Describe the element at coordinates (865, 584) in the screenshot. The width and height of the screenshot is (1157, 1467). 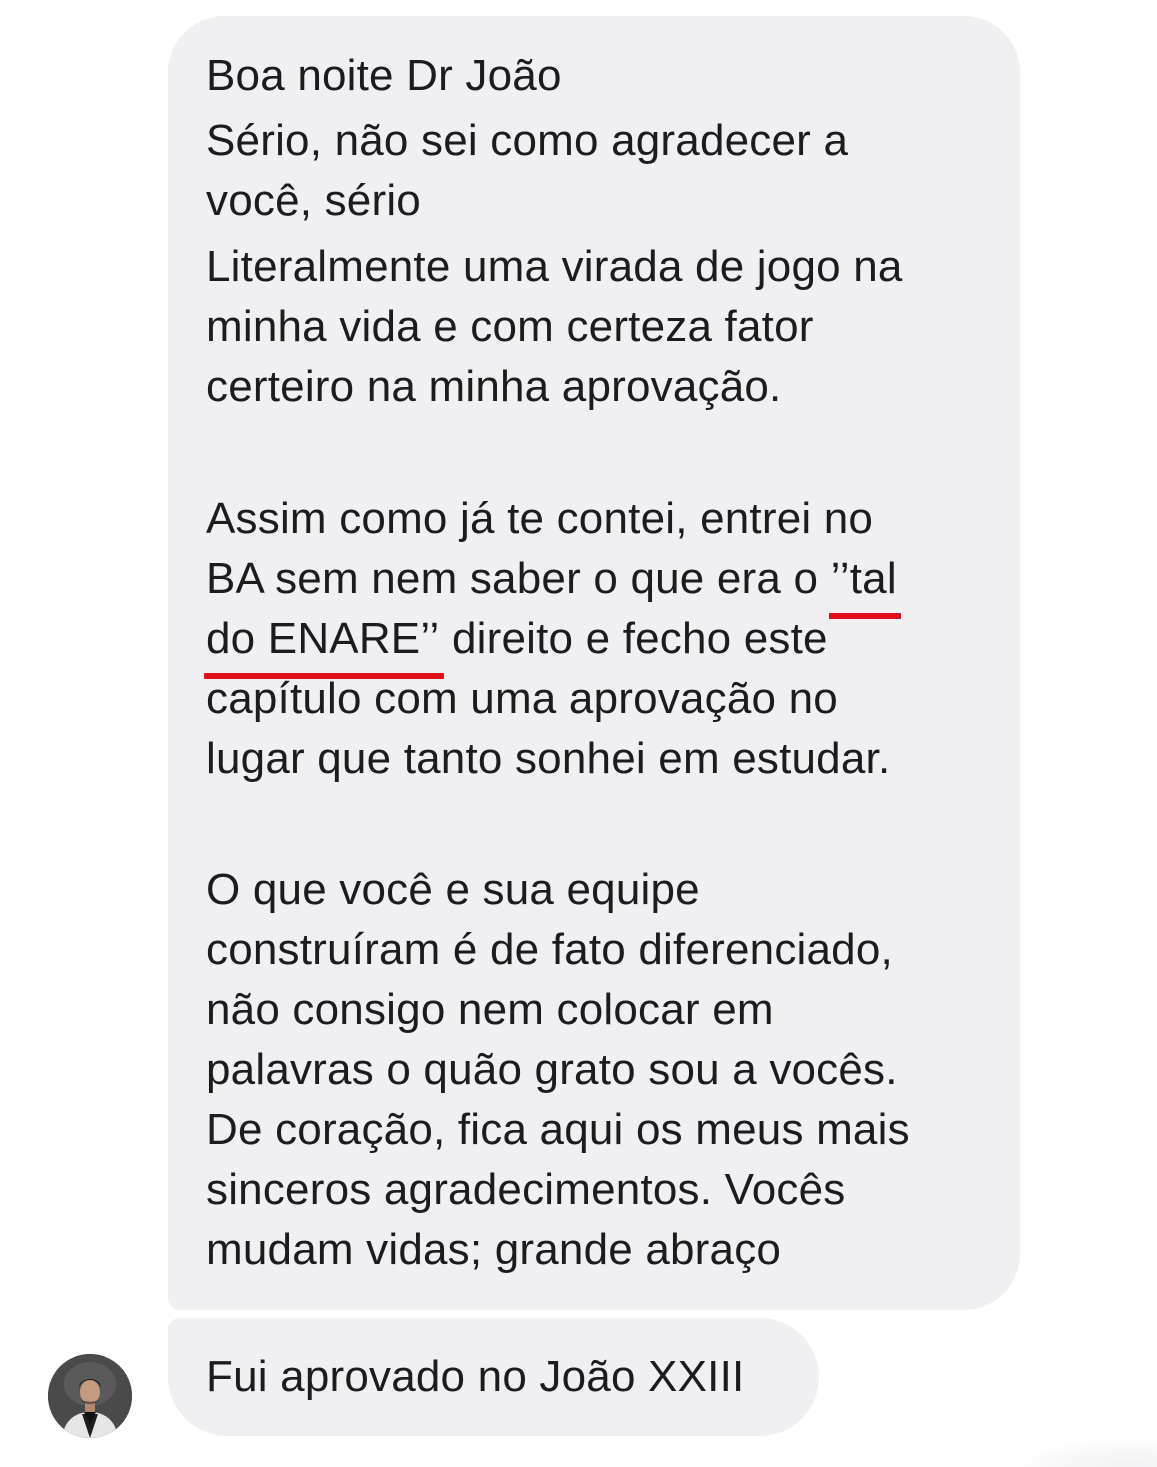
I see `underlined-highlight: ’’tal` at that location.